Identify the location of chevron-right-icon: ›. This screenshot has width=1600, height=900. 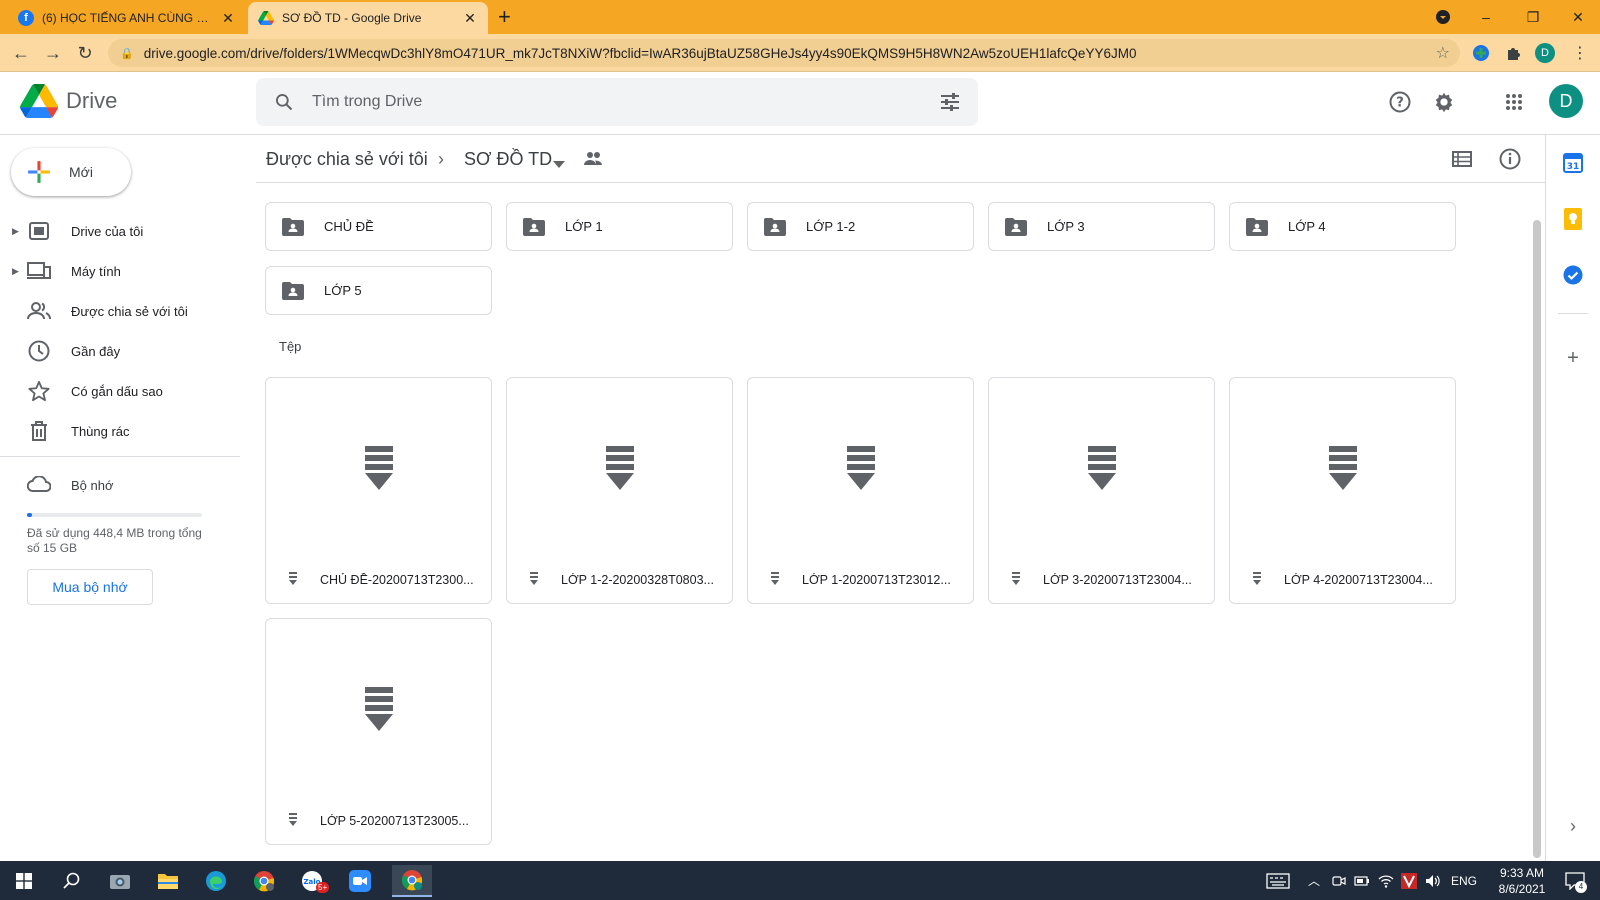
(1573, 826).